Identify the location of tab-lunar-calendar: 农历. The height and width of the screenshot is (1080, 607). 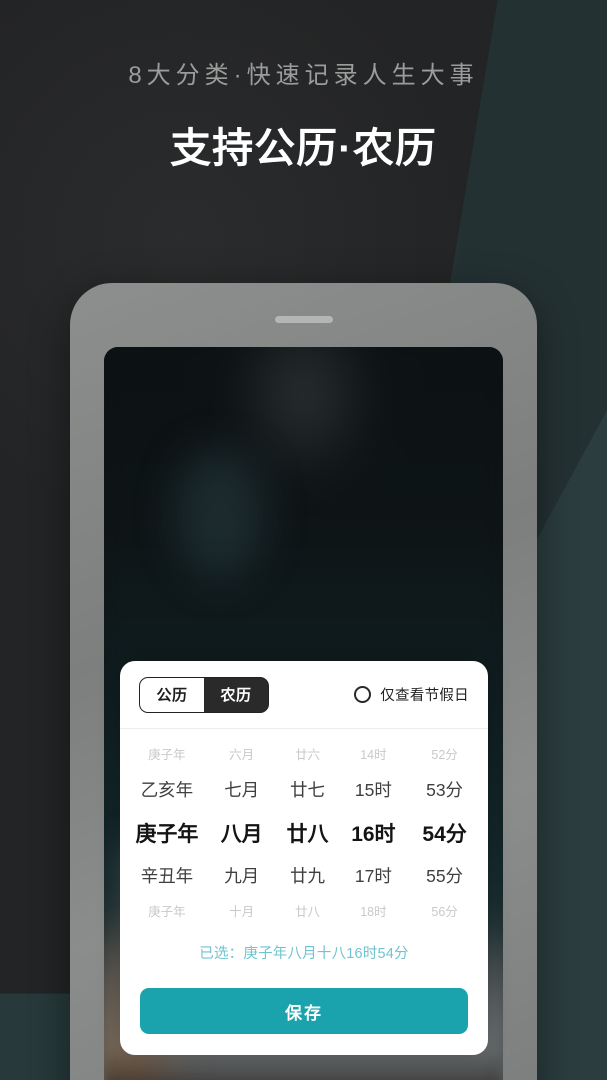
(236, 694).